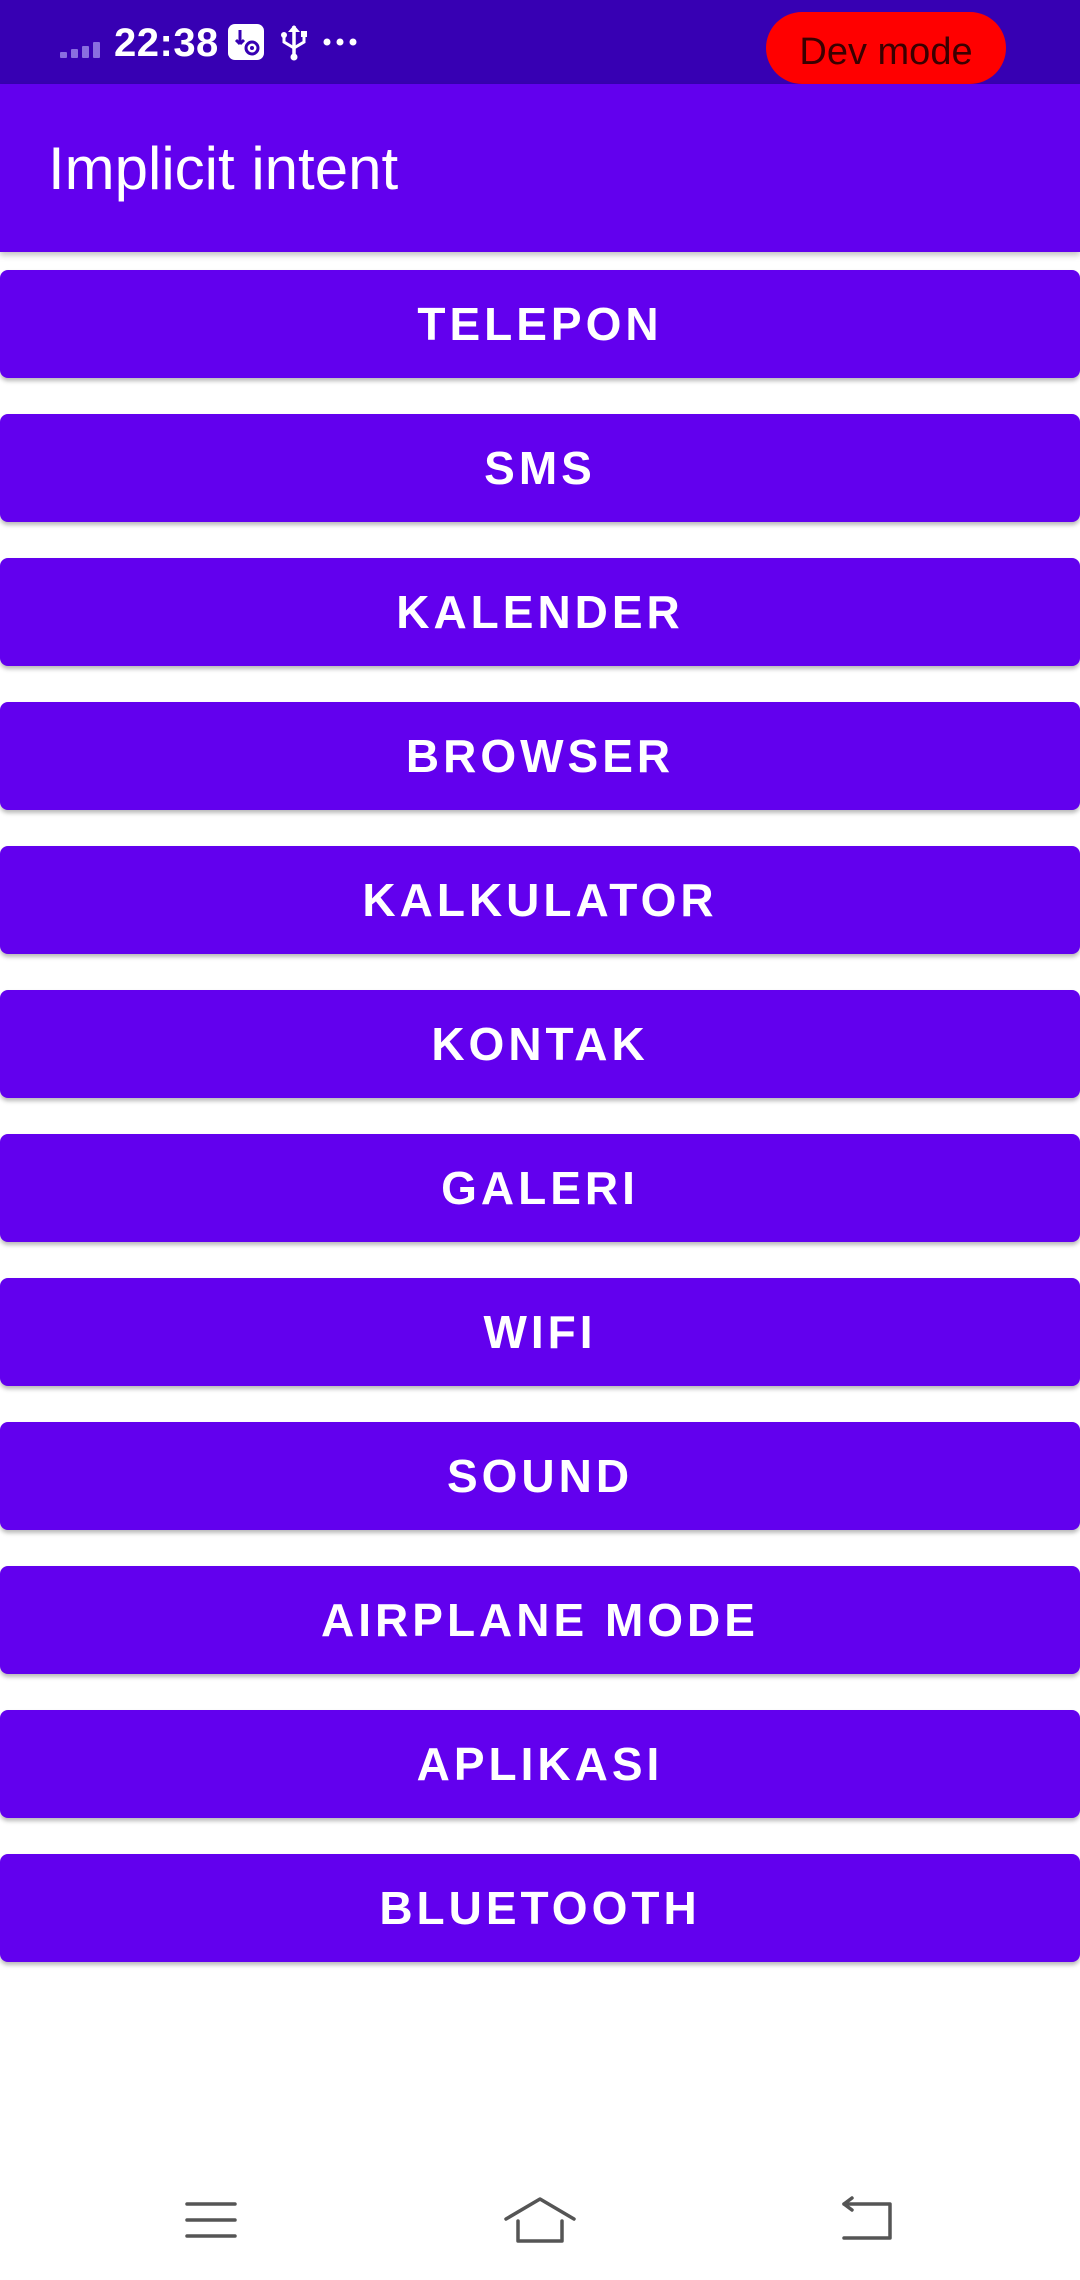 Image resolution: width=1080 pixels, height=2280 pixels. What do you see at coordinates (540, 2220) in the screenshot?
I see `home-icon` at bounding box center [540, 2220].